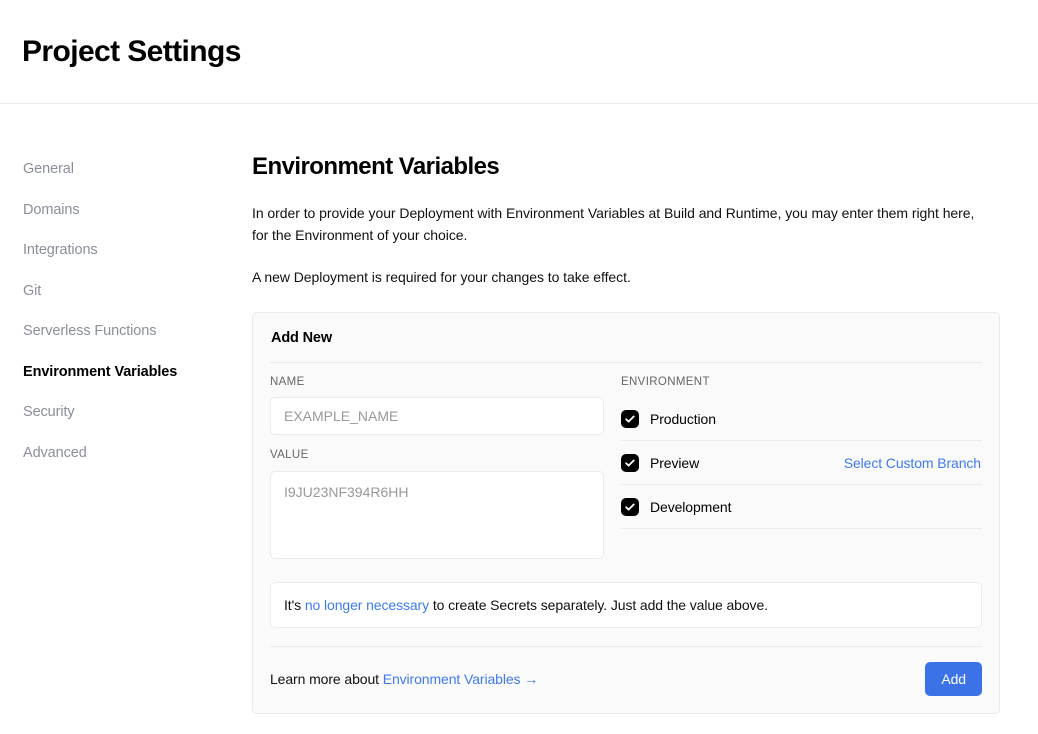 Image resolution: width=1038 pixels, height=734 pixels. Describe the element at coordinates (326, 679) in the screenshot. I see `learn-more-prefix: Learn more about` at that location.